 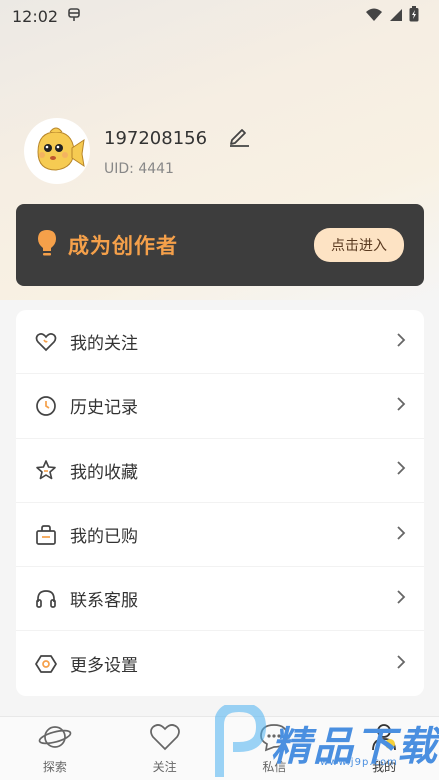 I want to click on headset-icon, so click(x=46, y=599).